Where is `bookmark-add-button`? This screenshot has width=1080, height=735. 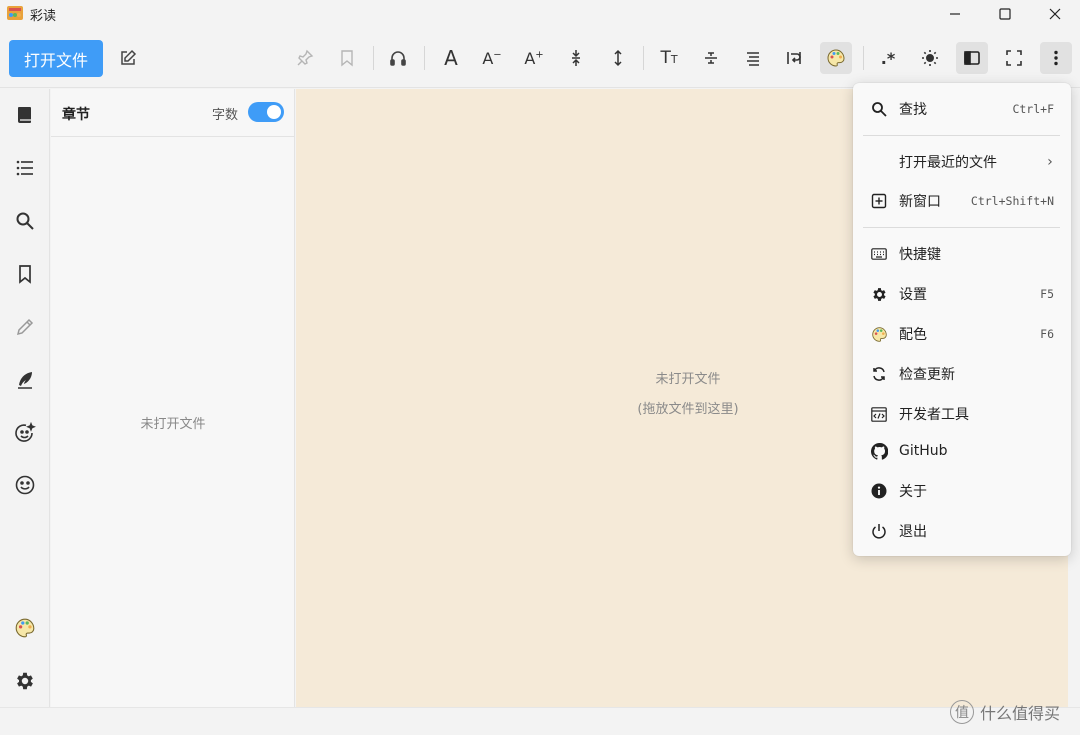
bookmark-add-button is located at coordinates (347, 58).